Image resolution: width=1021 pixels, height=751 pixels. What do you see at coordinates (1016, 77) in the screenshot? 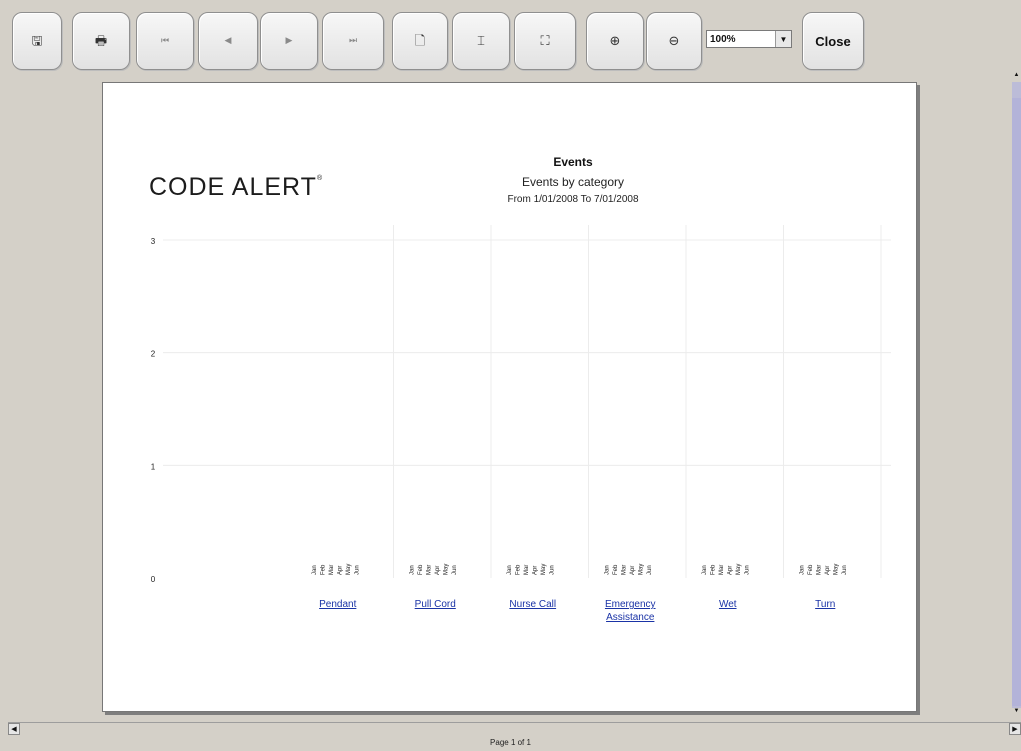
I see `scroll-up-icon: ▲` at bounding box center [1016, 77].